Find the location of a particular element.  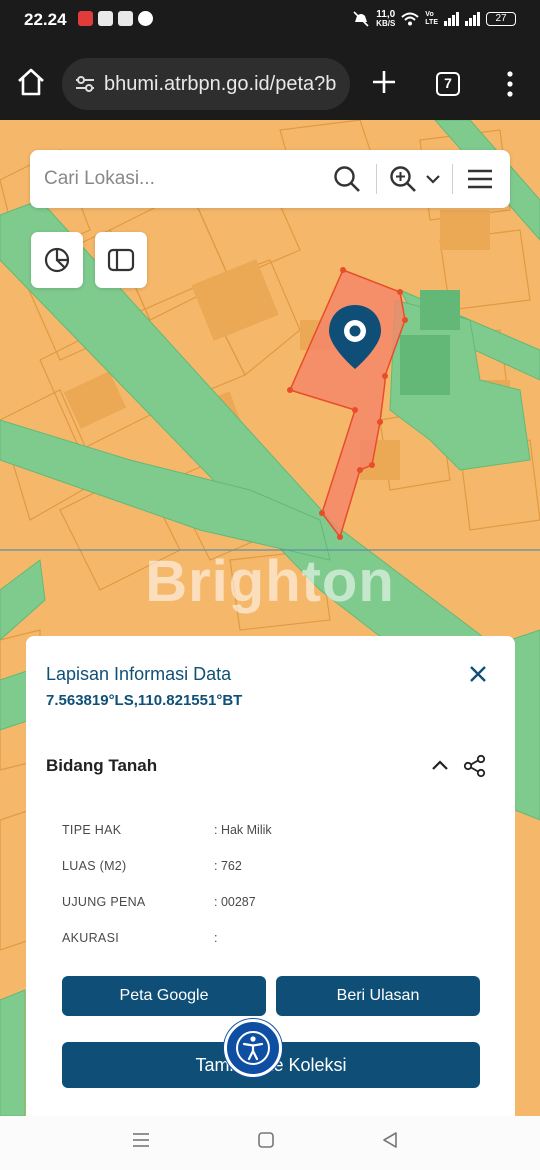

notification-icons is located at coordinates (115, 18).